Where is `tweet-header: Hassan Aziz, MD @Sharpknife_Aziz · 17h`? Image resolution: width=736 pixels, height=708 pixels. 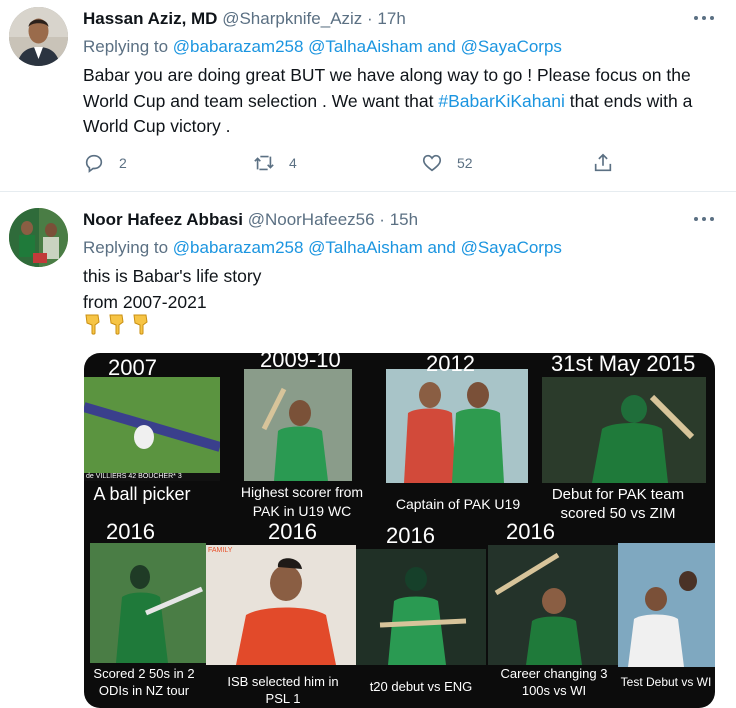 tweet-header: Hassan Aziz, MD @Sharpknife_Aziz · 17h is located at coordinates (244, 19).